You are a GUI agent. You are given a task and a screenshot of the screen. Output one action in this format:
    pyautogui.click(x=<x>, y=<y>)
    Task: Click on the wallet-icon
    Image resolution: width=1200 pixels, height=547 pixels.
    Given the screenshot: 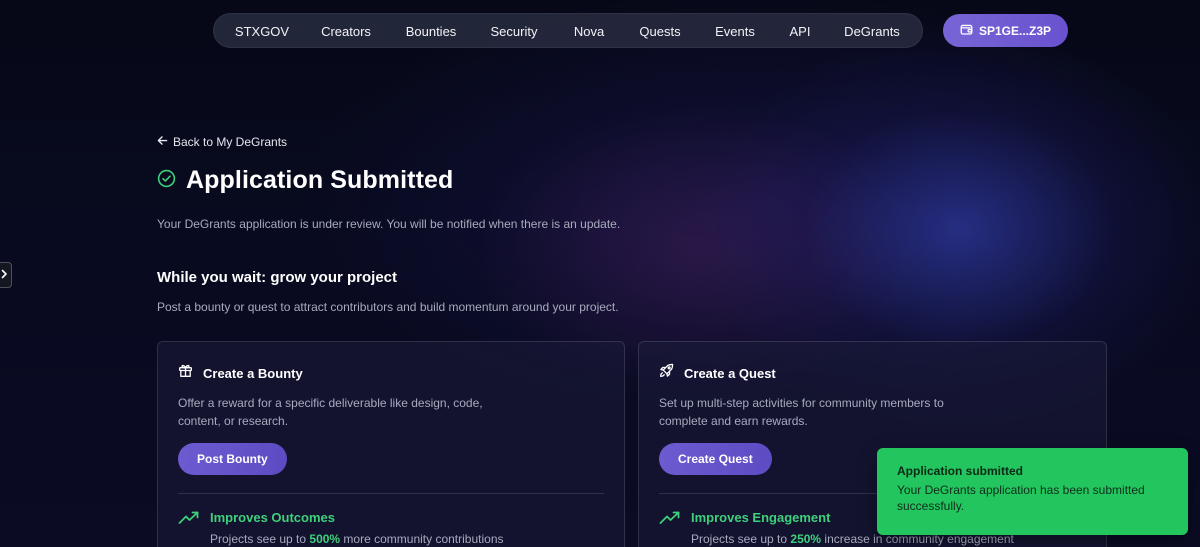 What is the action you would take?
    pyautogui.click(x=966, y=31)
    